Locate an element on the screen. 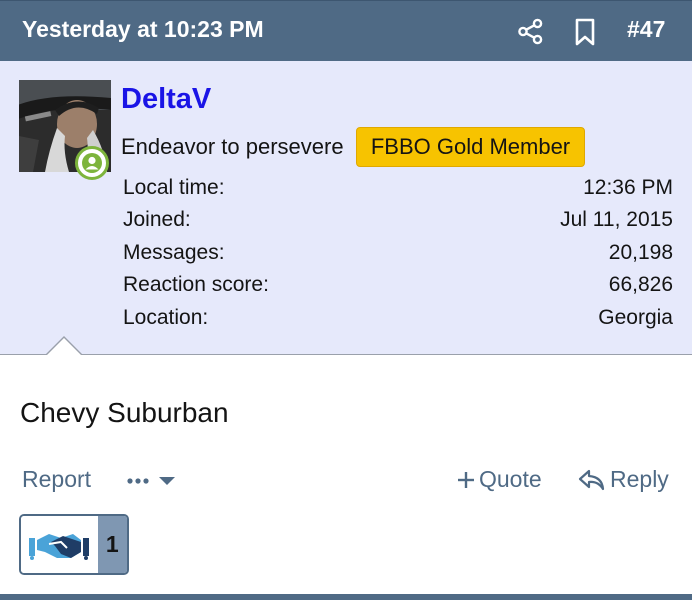 Image resolution: width=692 pixels, height=600 pixels. stat-label: Location: is located at coordinates (166, 317).